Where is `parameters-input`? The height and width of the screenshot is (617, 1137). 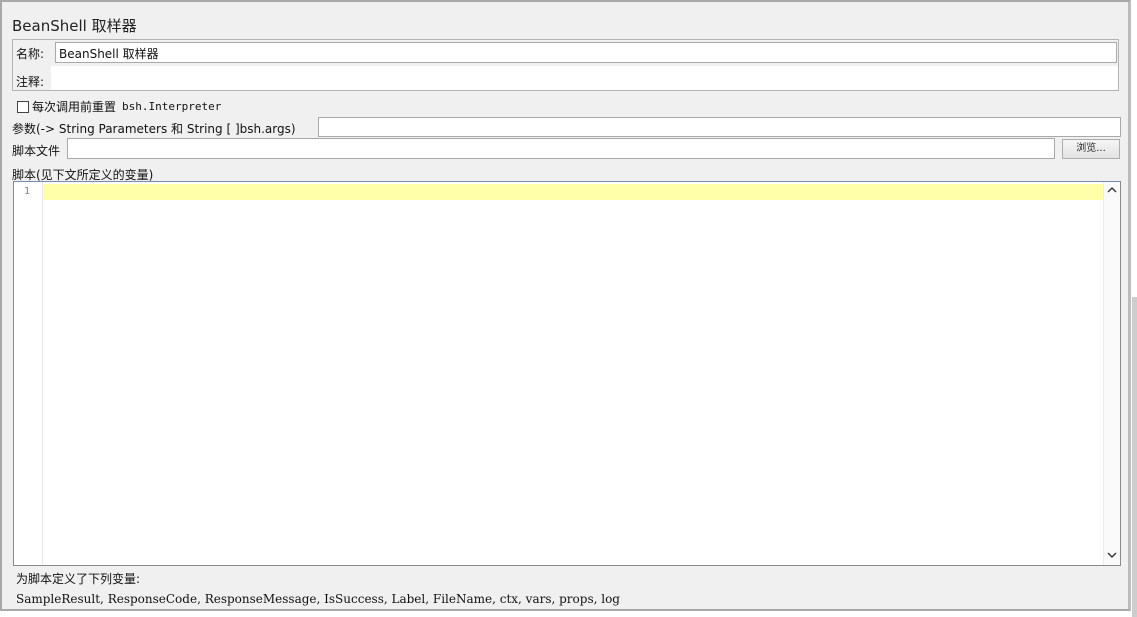
parameters-input is located at coordinates (719, 127).